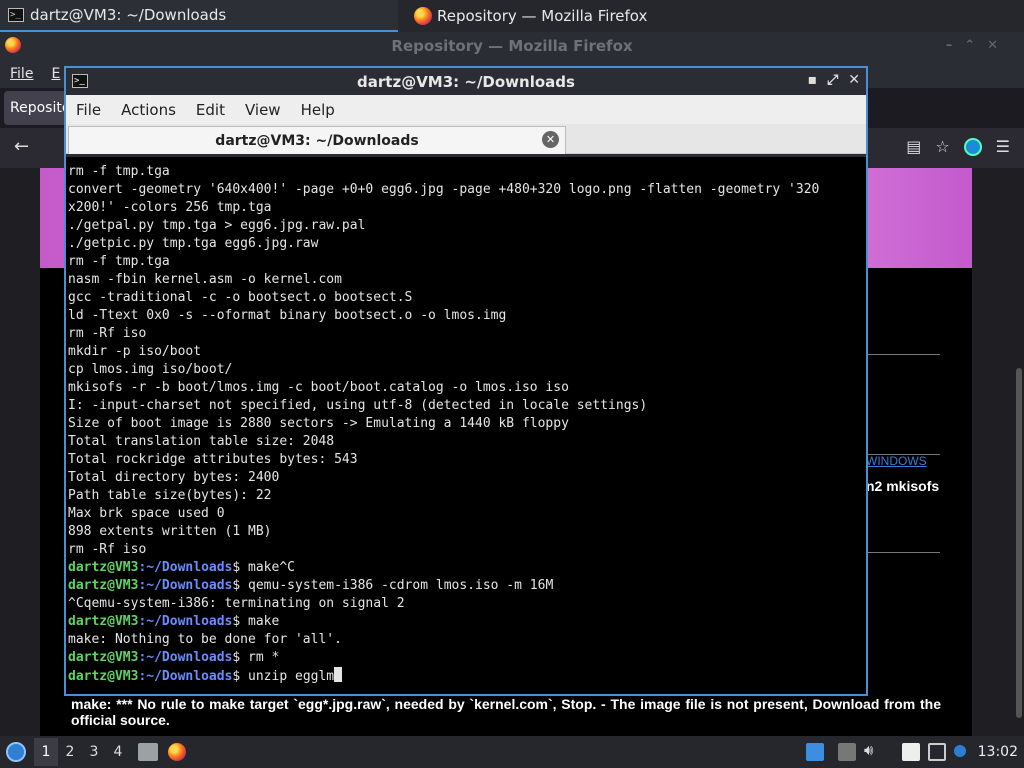 Image resolution: width=1024 pixels, height=768 pixels. What do you see at coordinates (205, 279) in the screenshot?
I see `terminal-line-text: nasm -fbin kernel.asm -o kernel.com` at bounding box center [205, 279].